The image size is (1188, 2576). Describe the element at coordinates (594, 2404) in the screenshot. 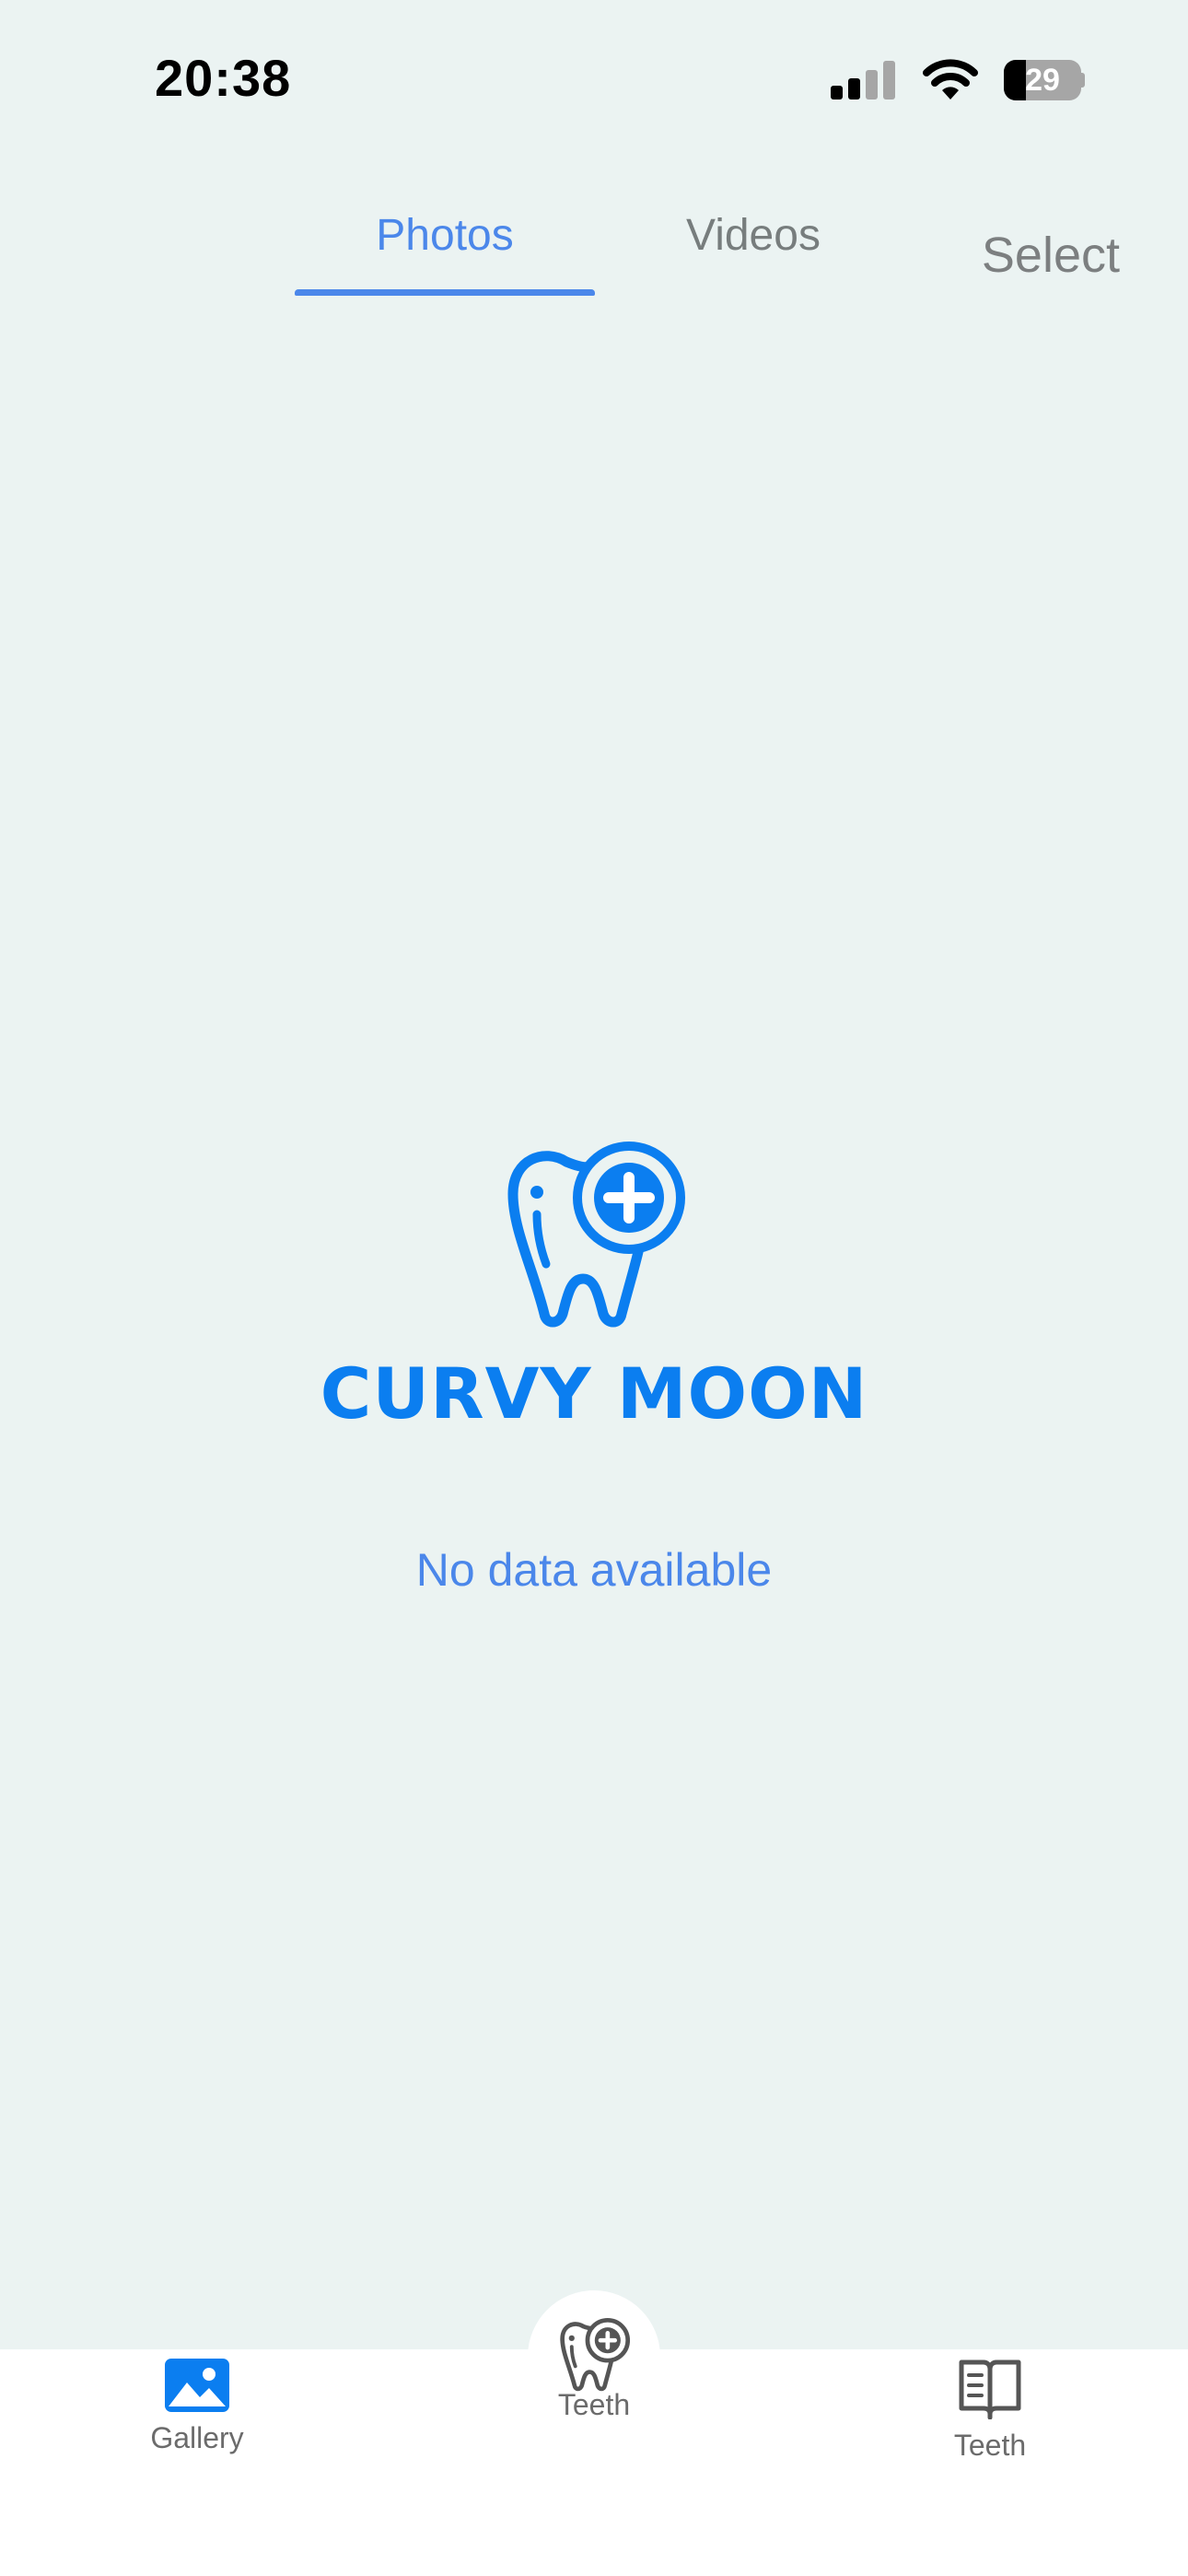

I see `nav-label-teeth-center: Teeth` at that location.